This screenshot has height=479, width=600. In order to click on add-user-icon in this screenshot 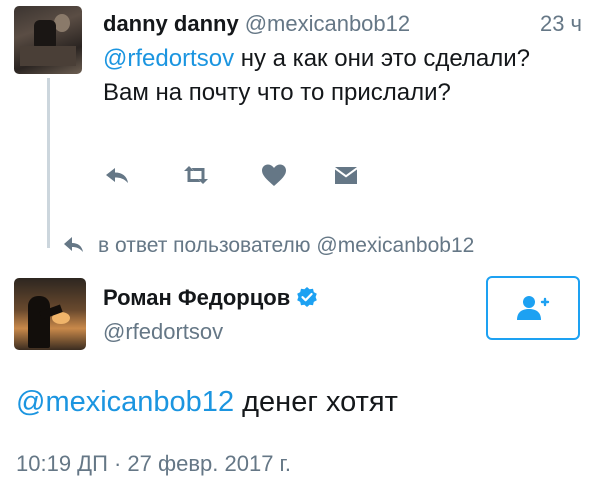, I will do `click(533, 308)`.